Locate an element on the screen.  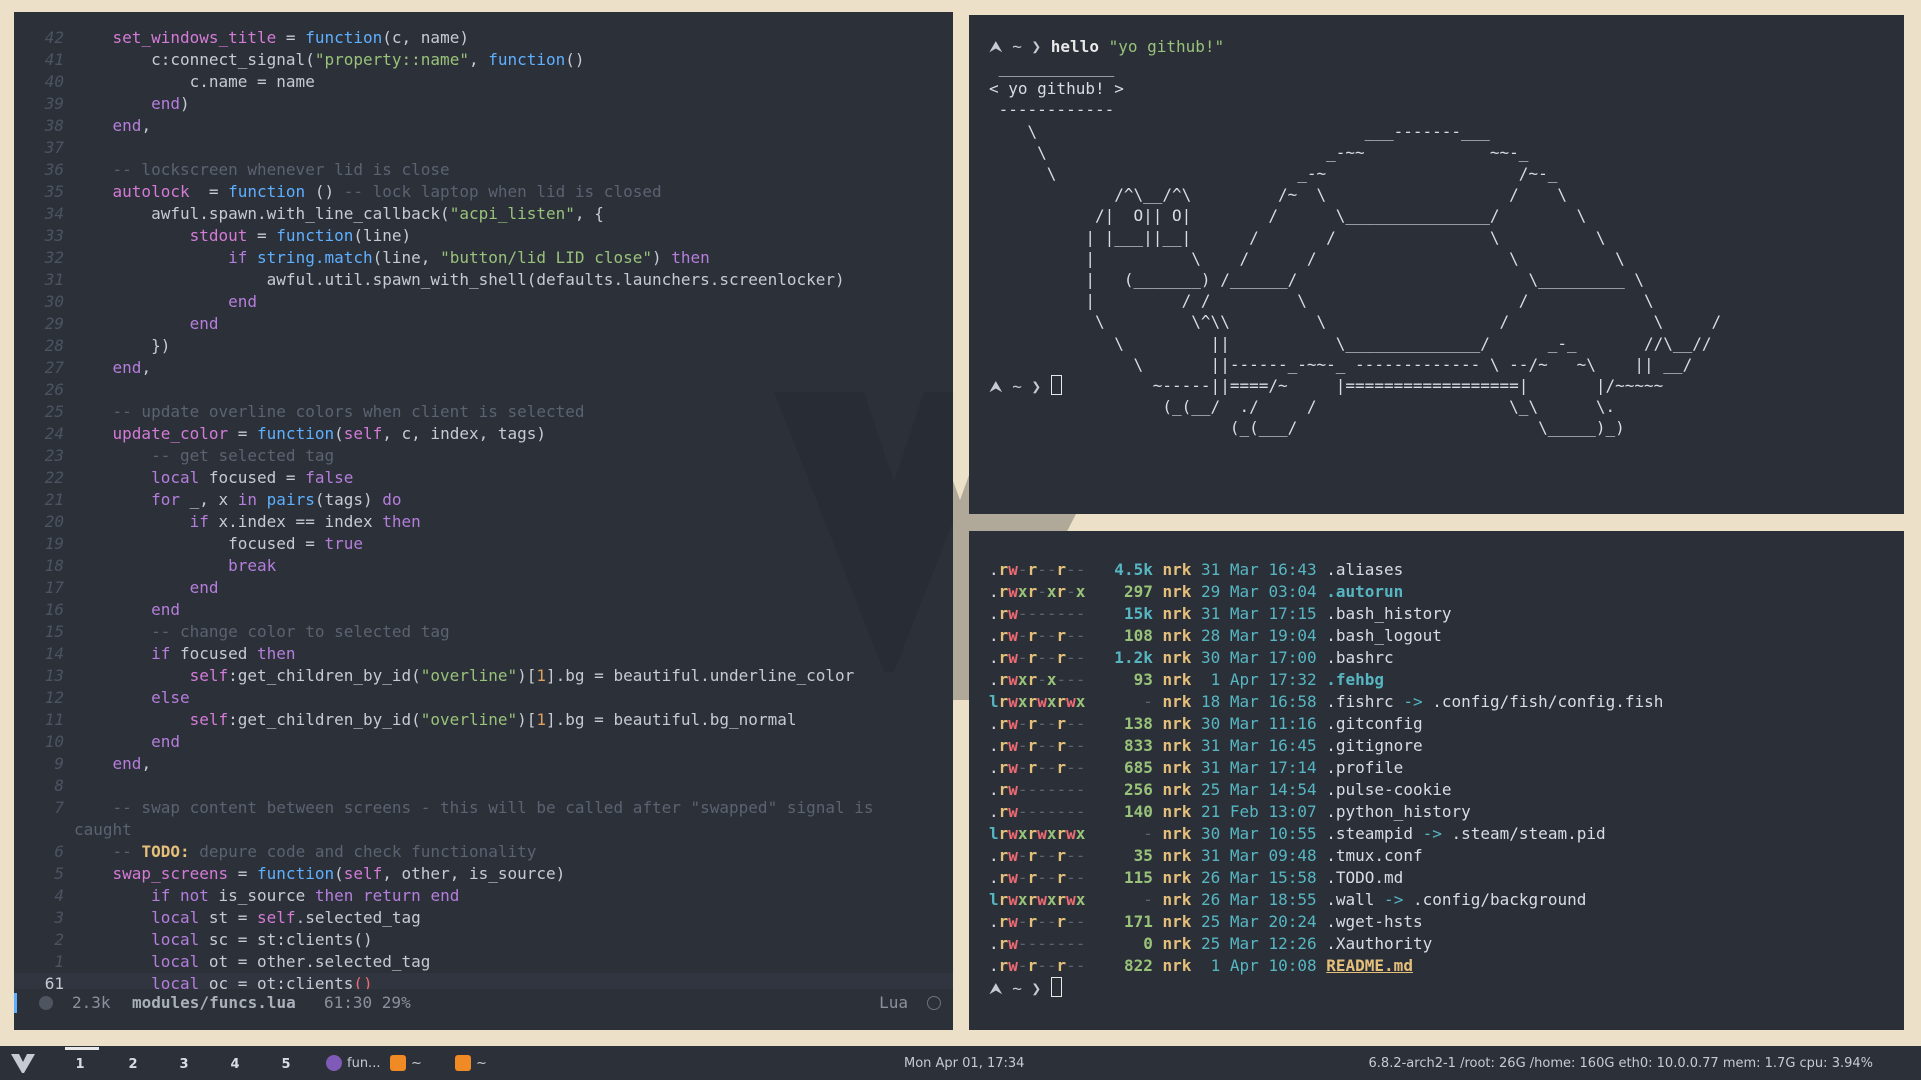
file-name: .bash_logout is located at coordinates (1384, 635).